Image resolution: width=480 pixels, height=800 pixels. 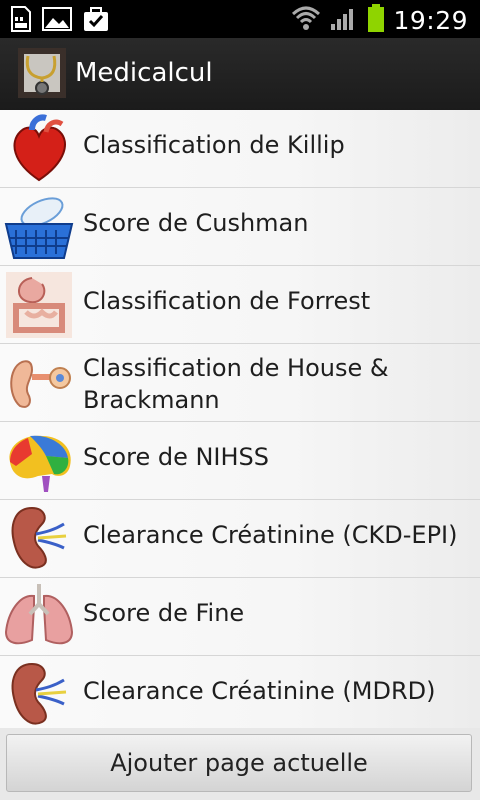 I want to click on list-item-house-brackmann: Classification de House & Brackmann, so click(x=240, y=383).